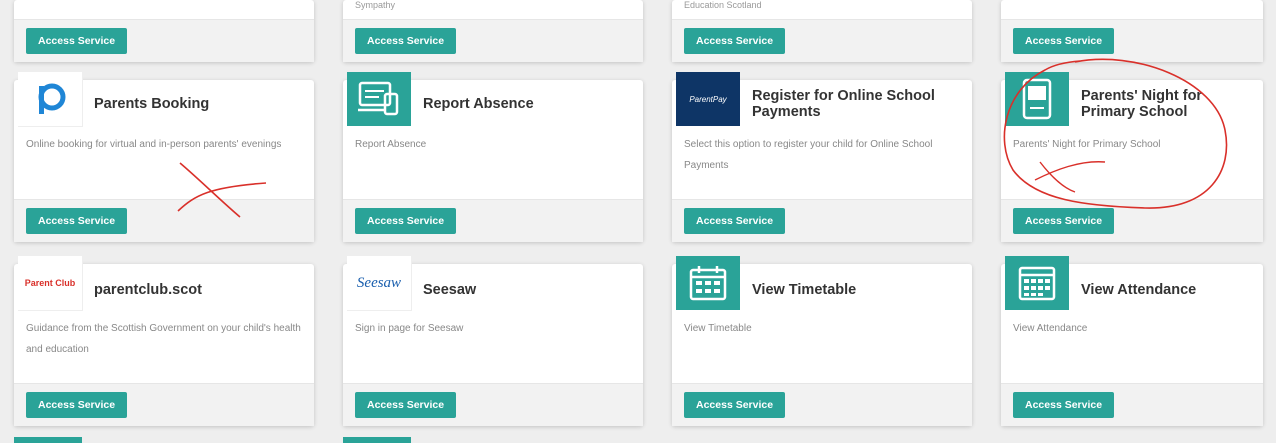  Describe the element at coordinates (1037, 283) in the screenshot. I see `attendance-icon` at that location.